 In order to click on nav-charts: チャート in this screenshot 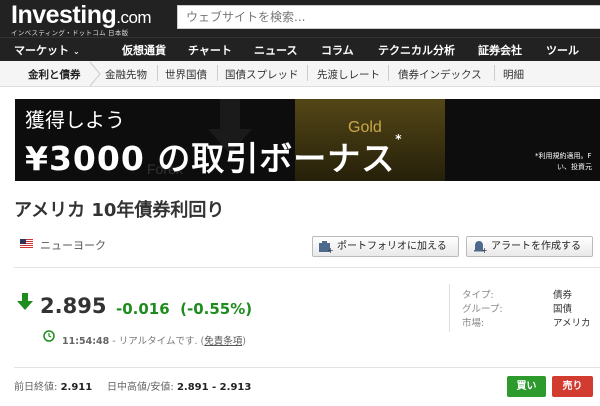, I will do `click(210, 50)`.